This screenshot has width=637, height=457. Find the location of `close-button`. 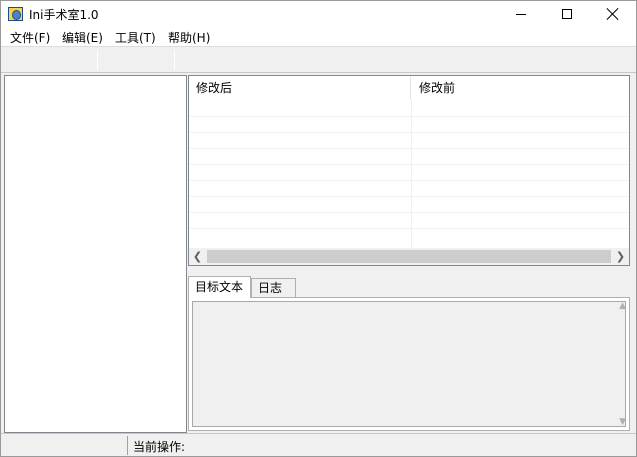

close-button is located at coordinates (613, 14).